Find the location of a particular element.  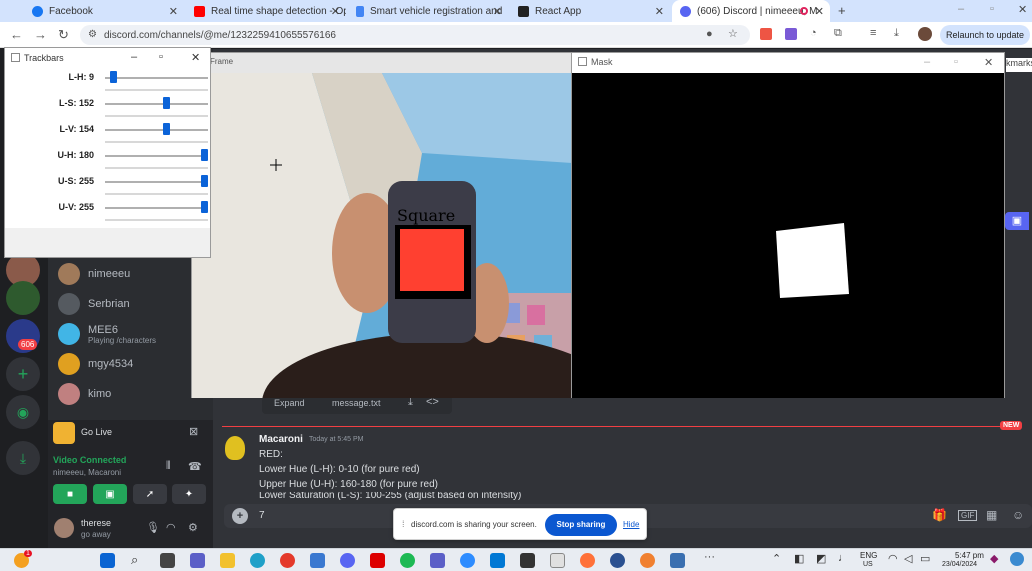

message-input-value: 7 is located at coordinates (262, 515).